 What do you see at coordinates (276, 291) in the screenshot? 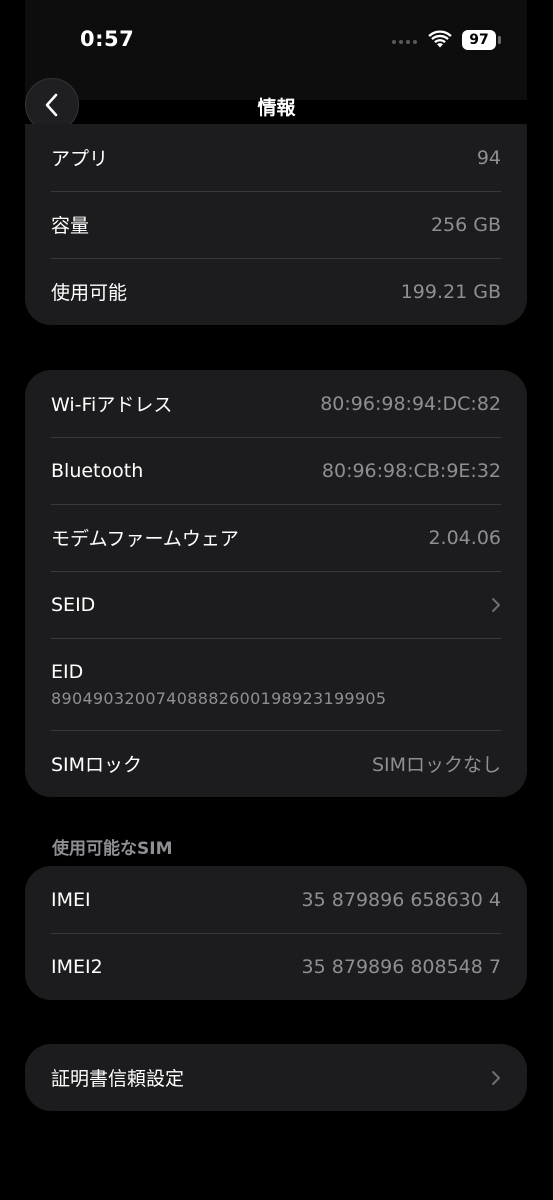
I see `row-available: 使用可能 199.21 GB` at bounding box center [276, 291].